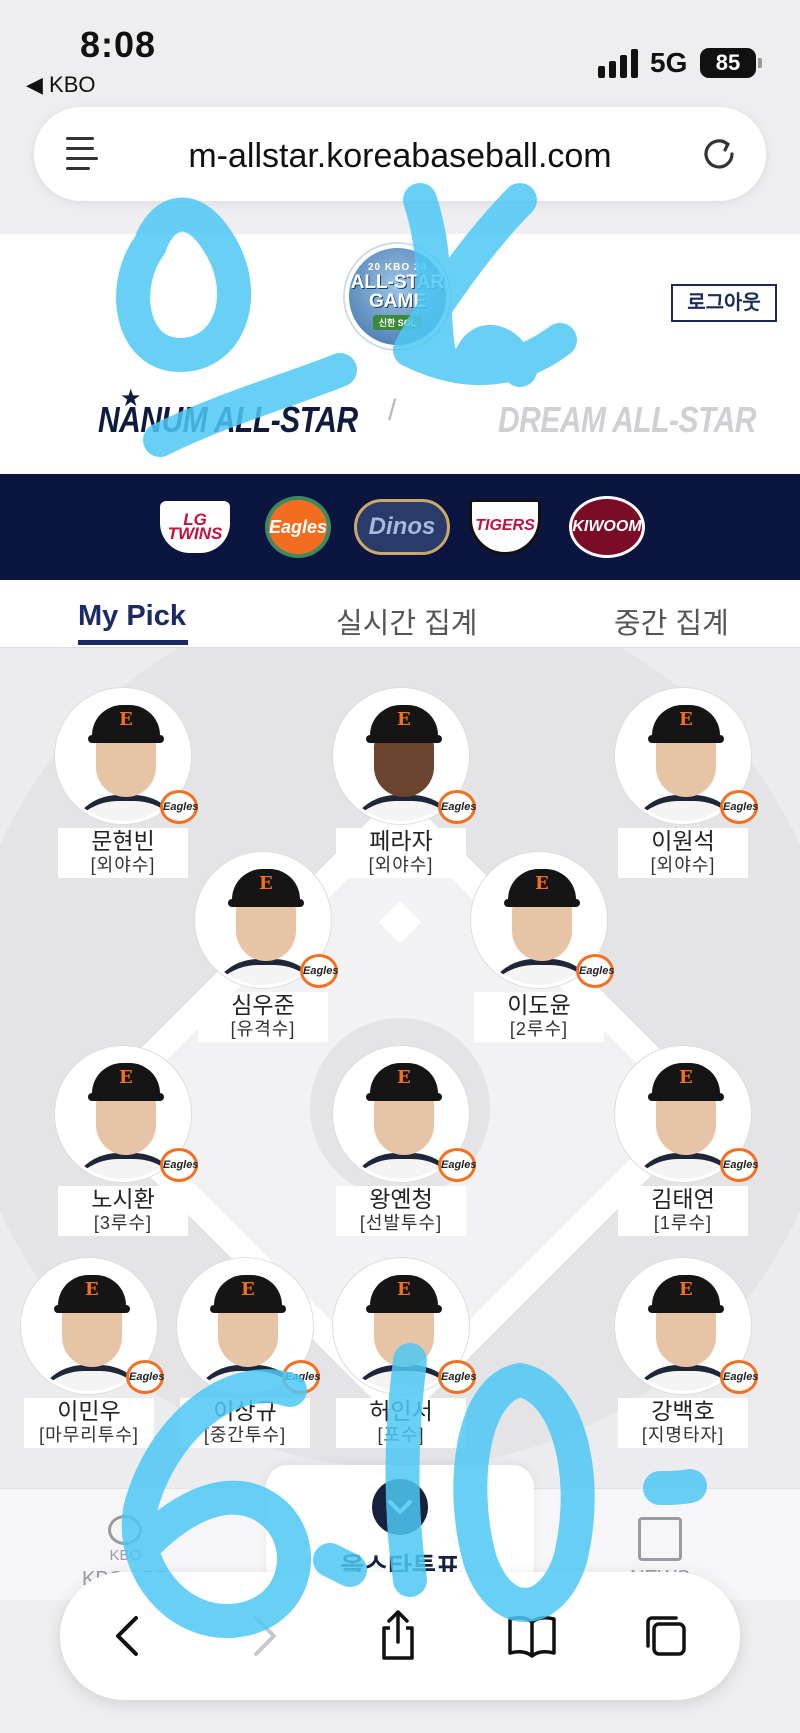 Image resolution: width=800 pixels, height=1733 pixels. I want to click on back-to-app-link: ◀ KBO, so click(61, 85).